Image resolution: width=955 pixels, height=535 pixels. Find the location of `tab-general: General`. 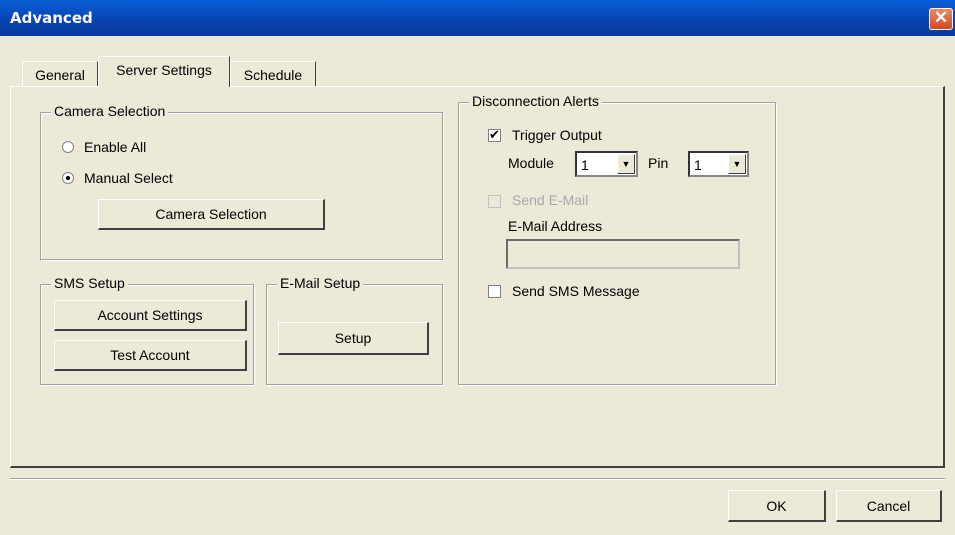

tab-general: General is located at coordinates (60, 74).